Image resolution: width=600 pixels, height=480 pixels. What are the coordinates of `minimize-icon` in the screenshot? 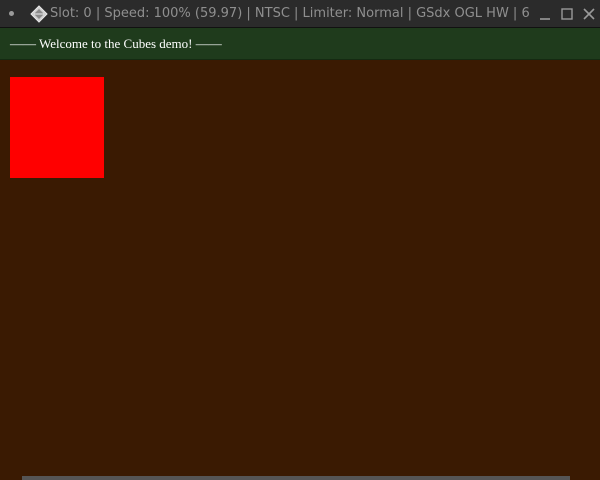 It's located at (545, 14).